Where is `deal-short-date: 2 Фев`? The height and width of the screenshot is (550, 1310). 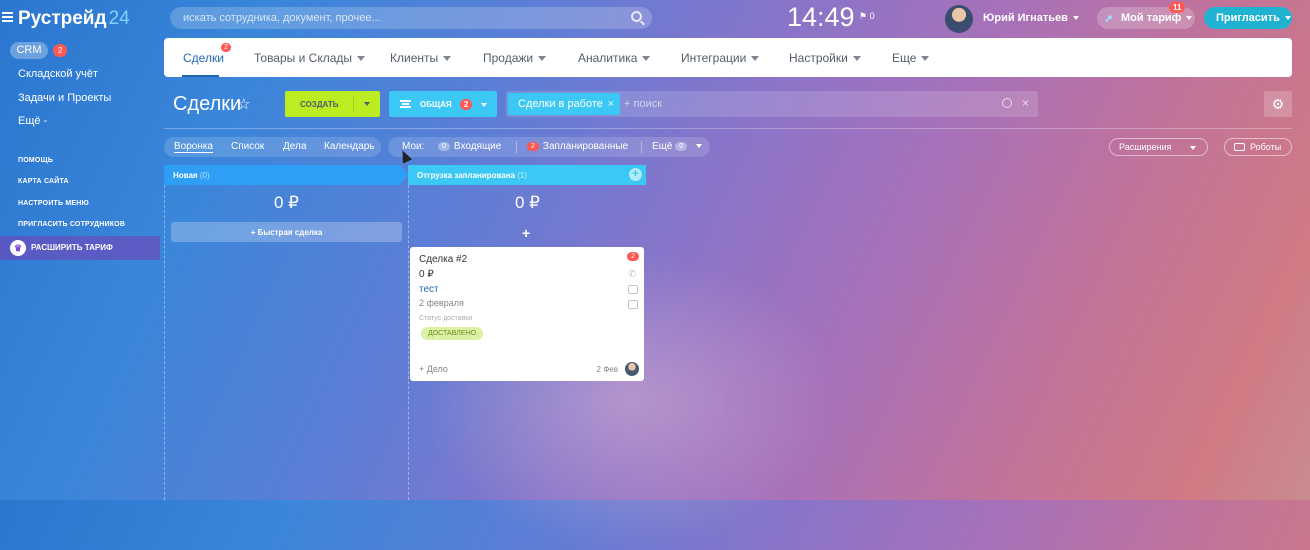
deal-short-date: 2 Фев is located at coordinates (607, 369).